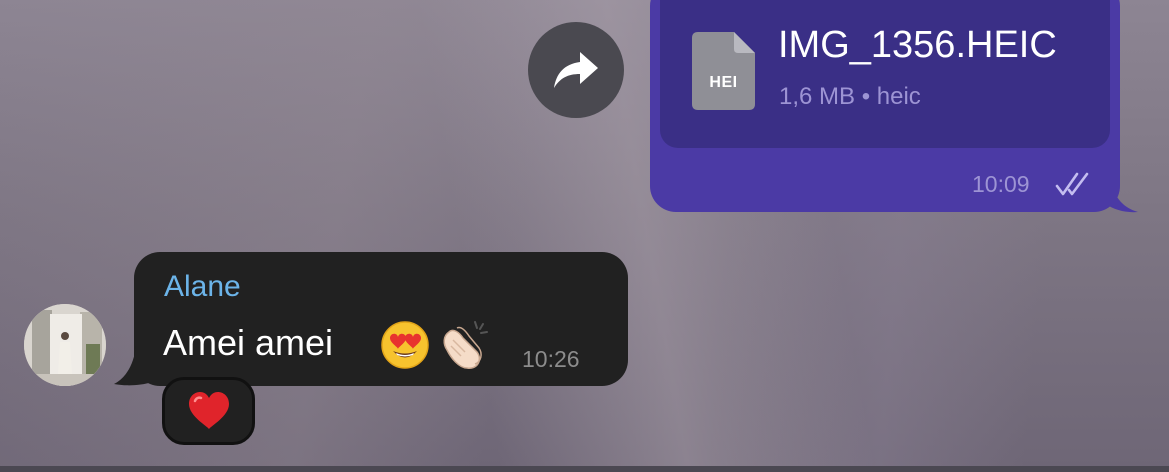 The image size is (1169, 472). What do you see at coordinates (465, 345) in the screenshot?
I see `clapping-hands-emoji` at bounding box center [465, 345].